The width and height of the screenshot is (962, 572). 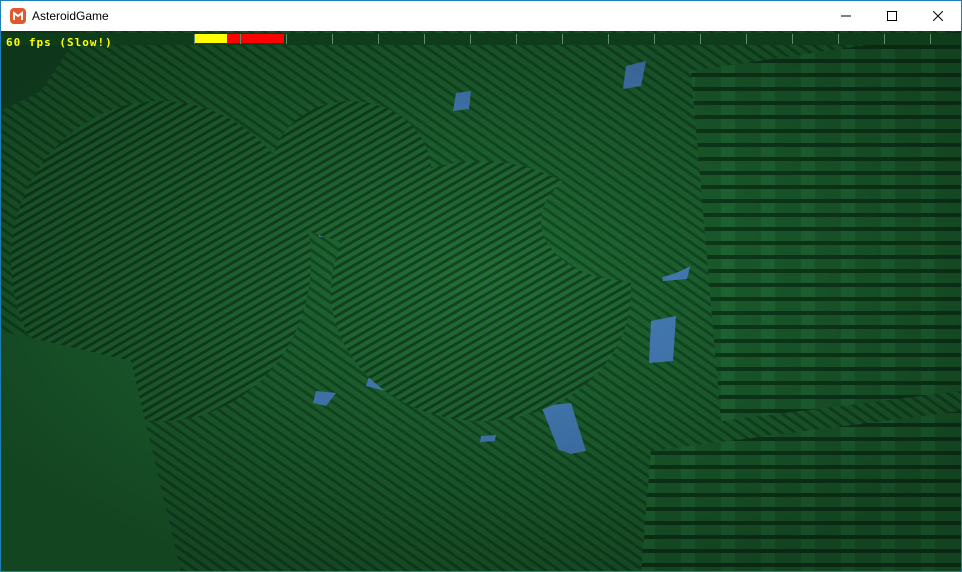 I want to click on minimize-icon, so click(x=846, y=16).